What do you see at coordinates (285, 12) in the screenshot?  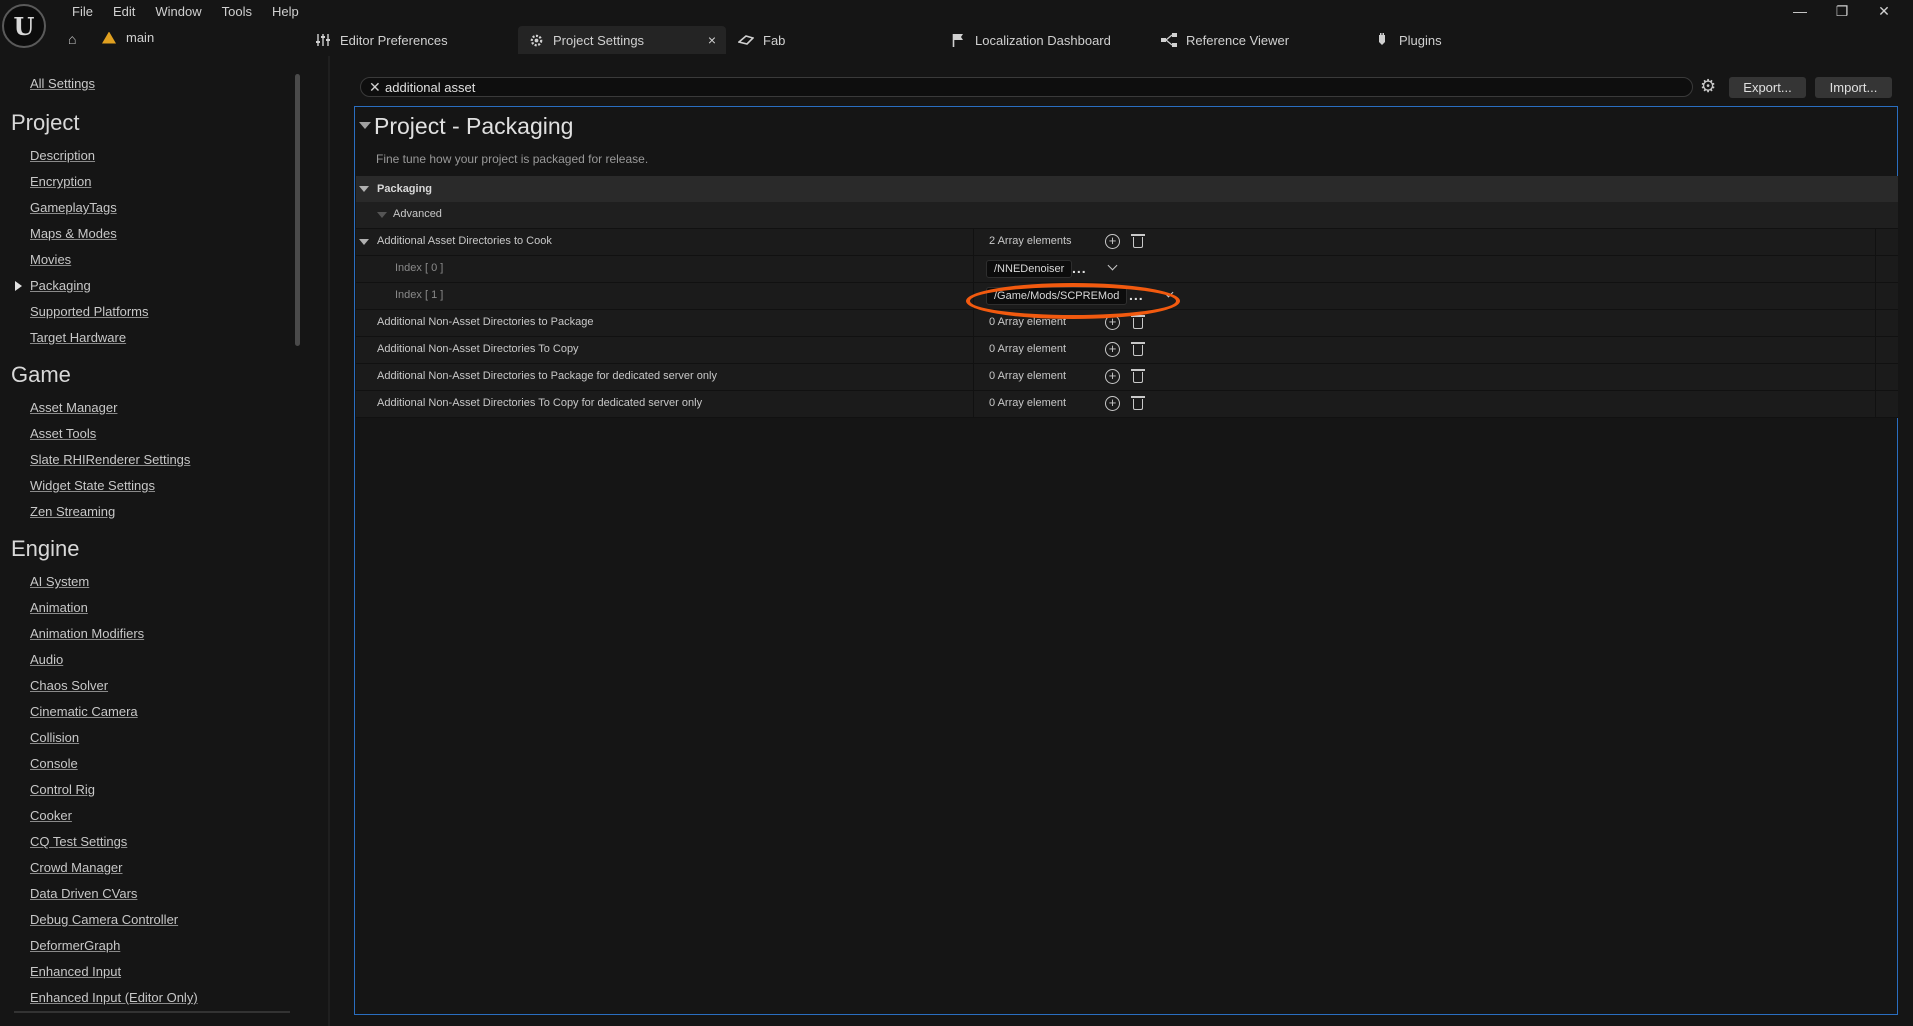 I see `menu-help: Help` at bounding box center [285, 12].